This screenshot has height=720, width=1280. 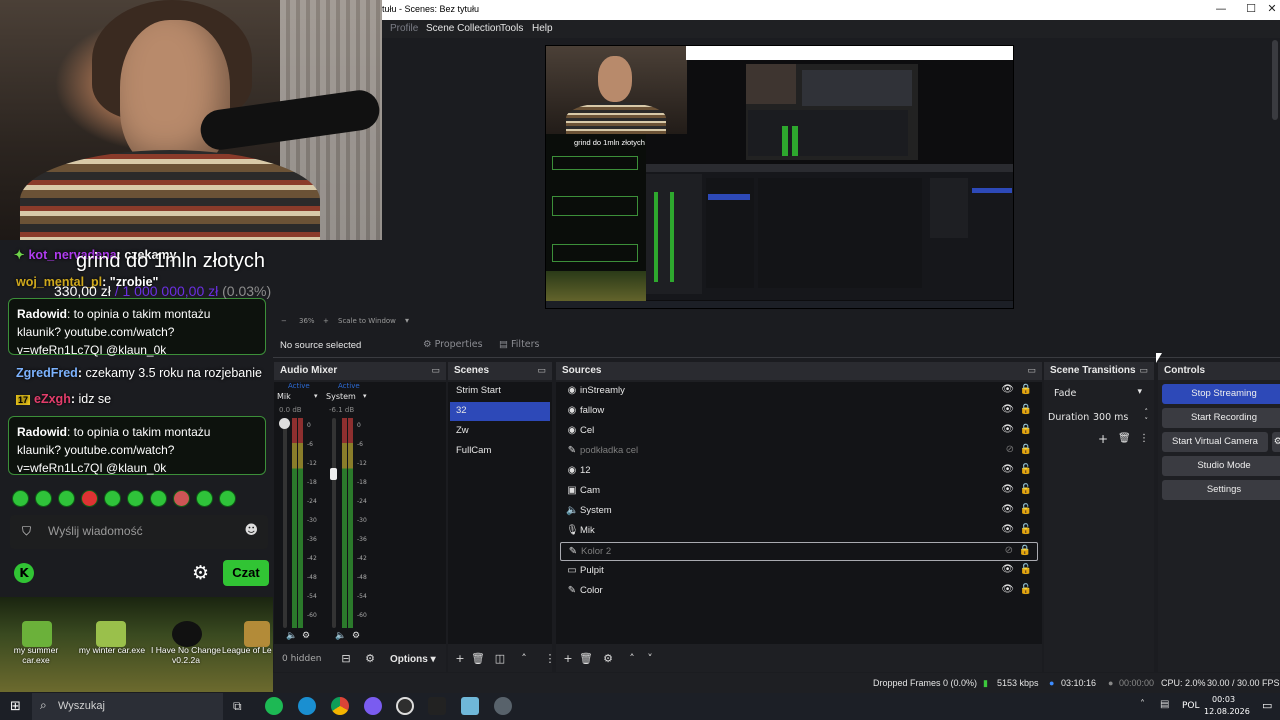 What do you see at coordinates (500, 451) in the screenshot?
I see `scene-item: FullCam` at bounding box center [500, 451].